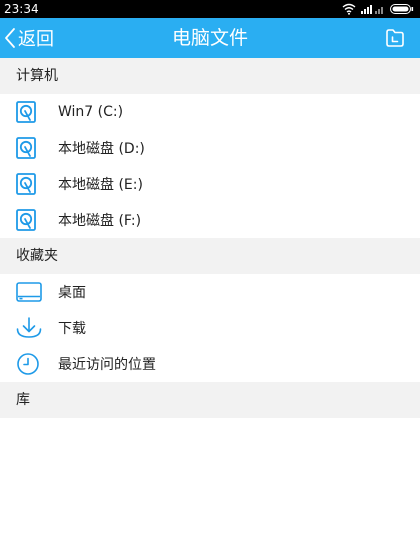  Describe the element at coordinates (210, 76) in the screenshot. I see `section-header-computer: 计算机` at that location.